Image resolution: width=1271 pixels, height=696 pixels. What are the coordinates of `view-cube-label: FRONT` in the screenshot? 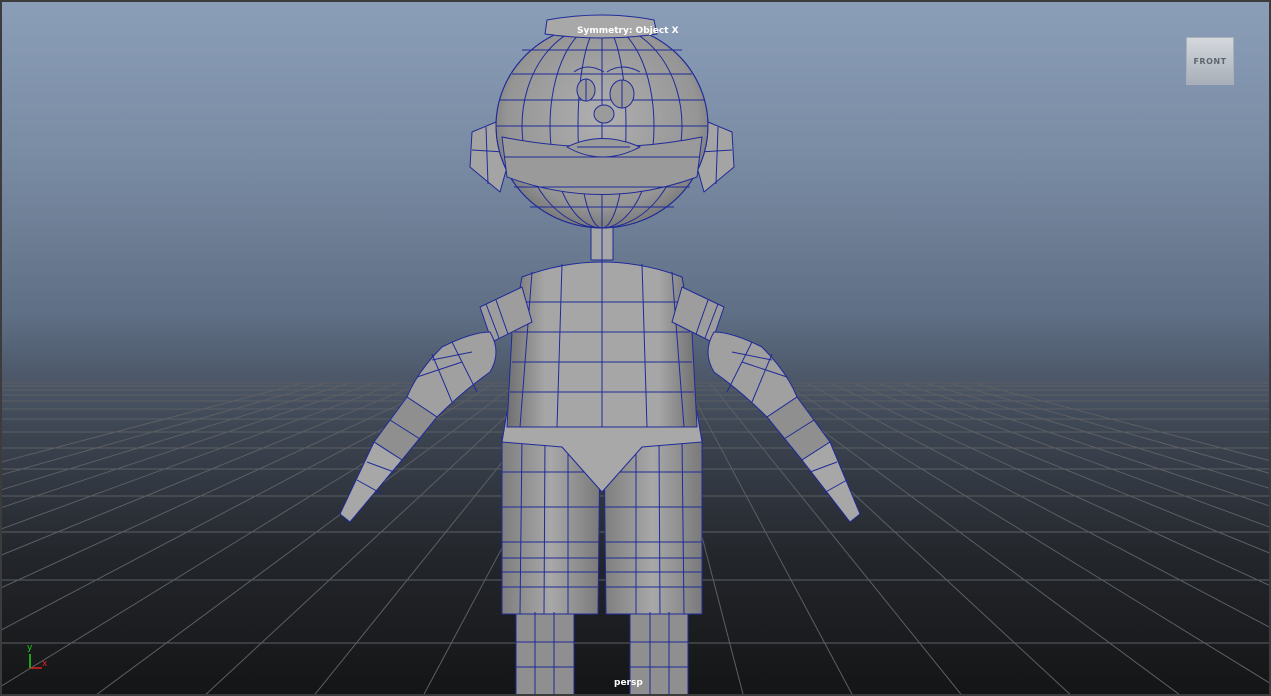 It's located at (1210, 61).